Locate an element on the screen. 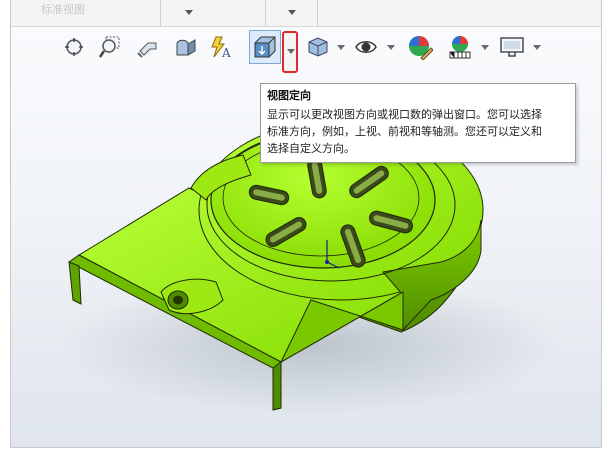 The image size is (612, 460). section-view-icon is located at coordinates (186, 47).